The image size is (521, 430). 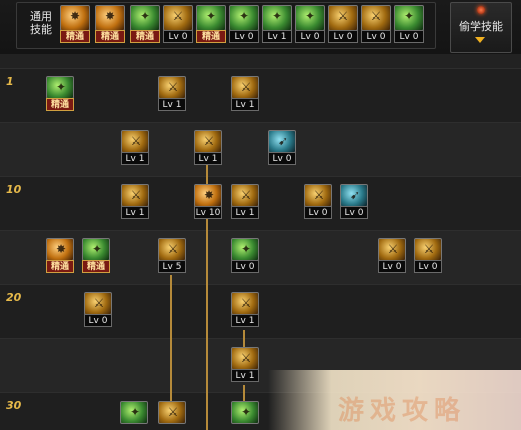 I want to click on gold-cloud-icon: ⚔, so click(x=172, y=249).